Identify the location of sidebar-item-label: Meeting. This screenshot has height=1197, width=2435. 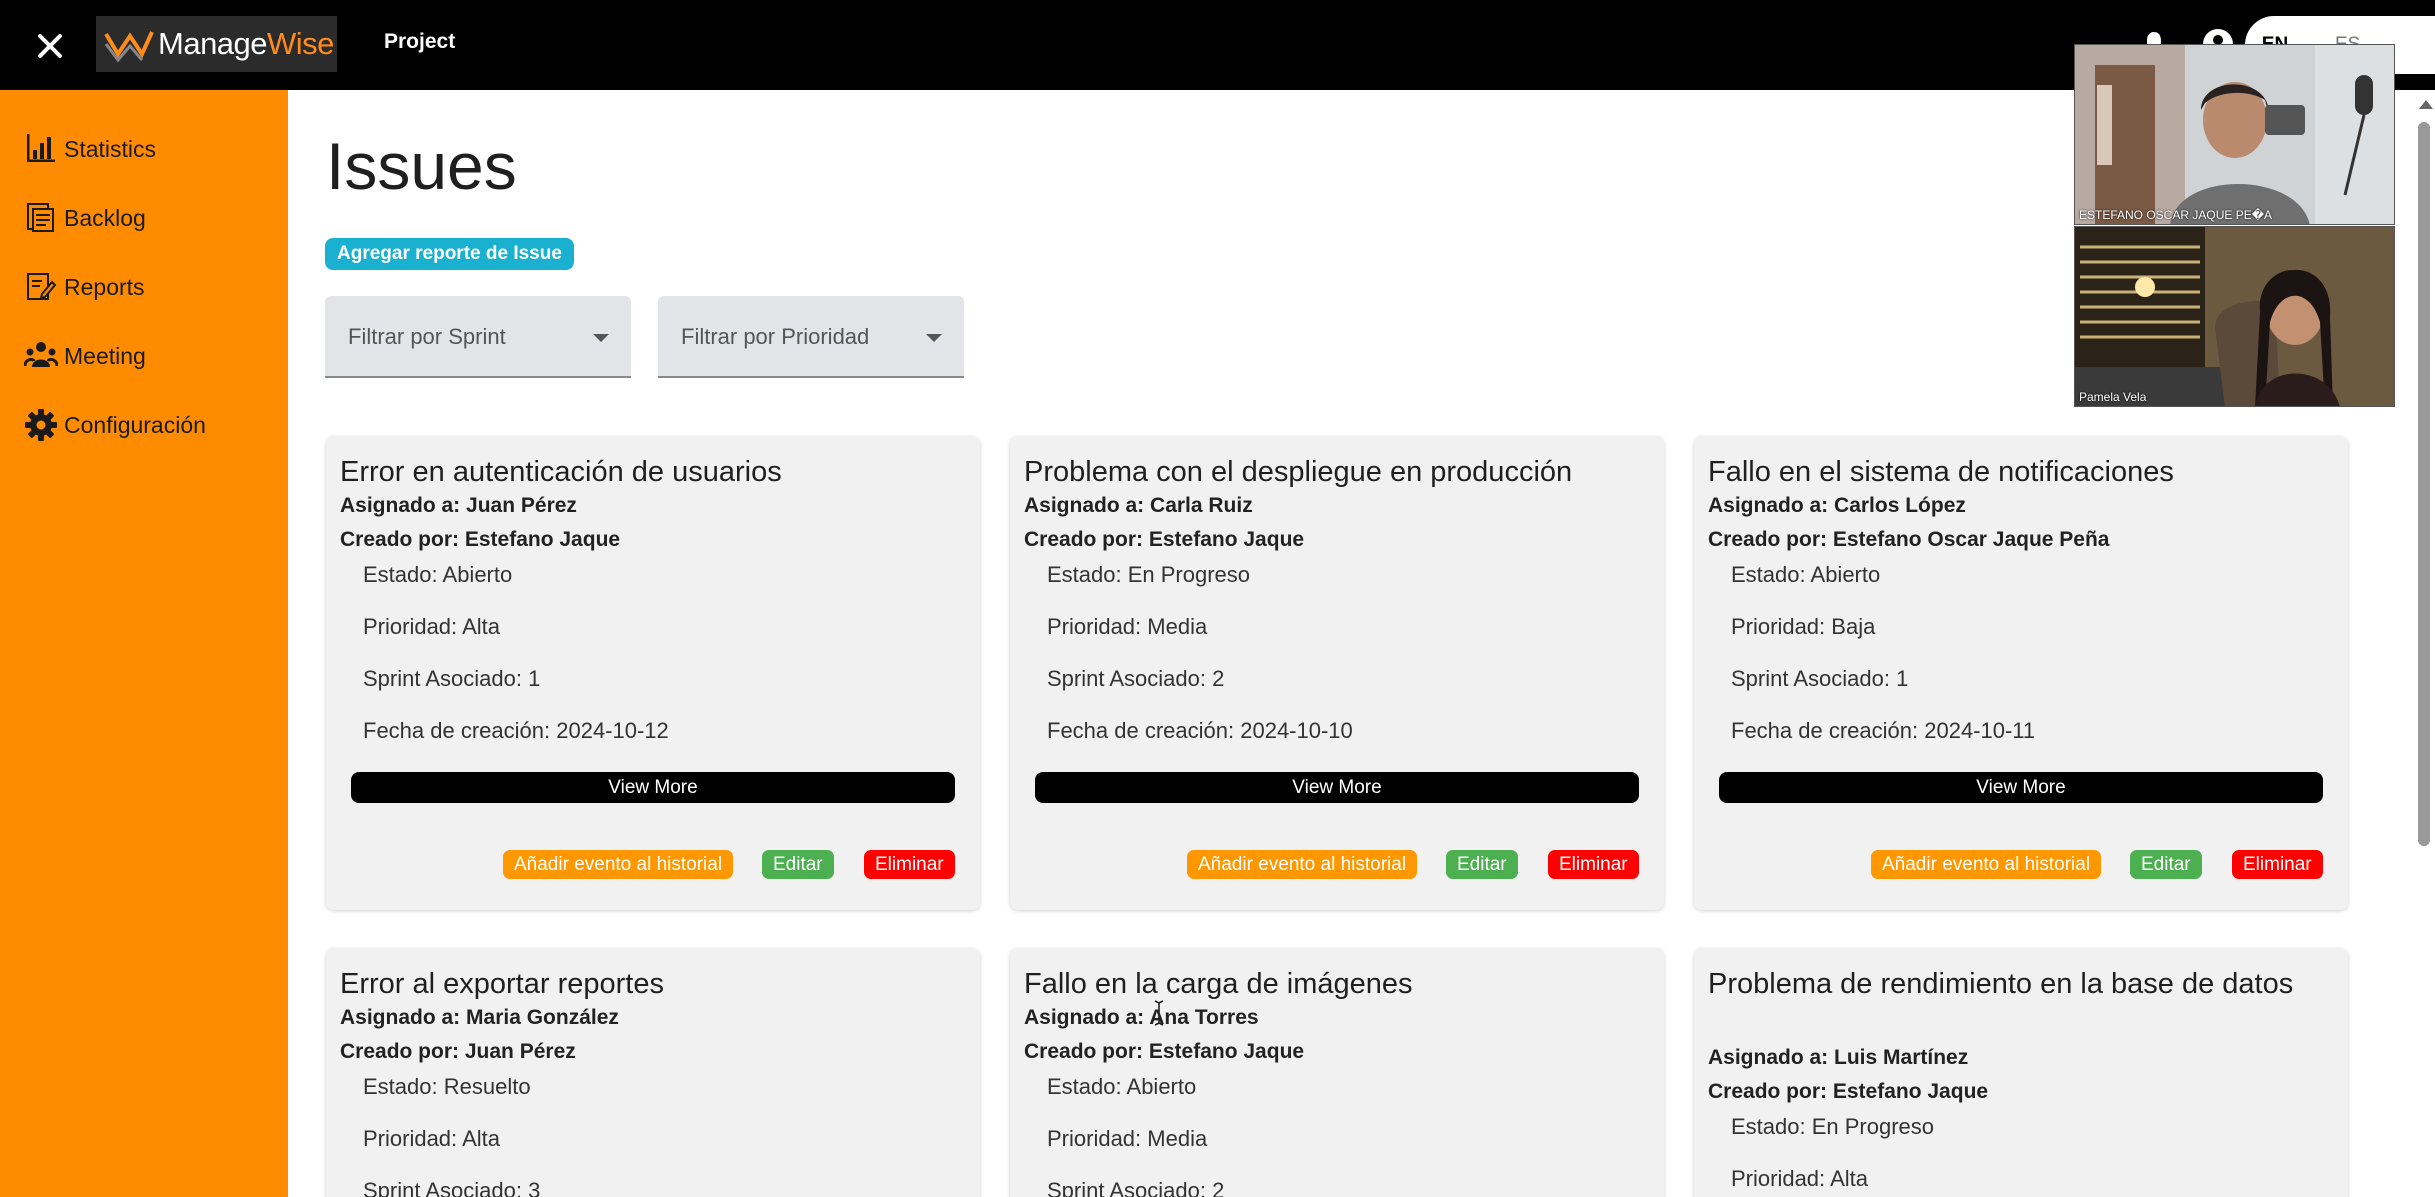
(105, 355).